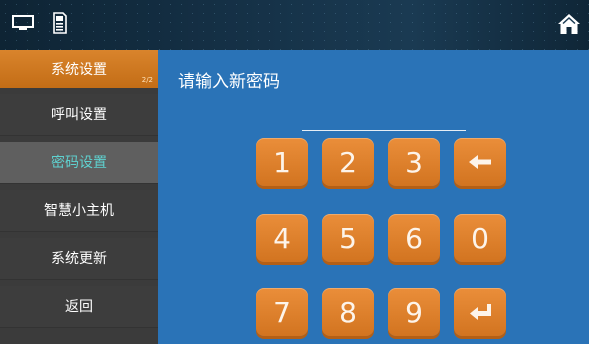  What do you see at coordinates (569, 24) in the screenshot?
I see `home-icon` at bounding box center [569, 24].